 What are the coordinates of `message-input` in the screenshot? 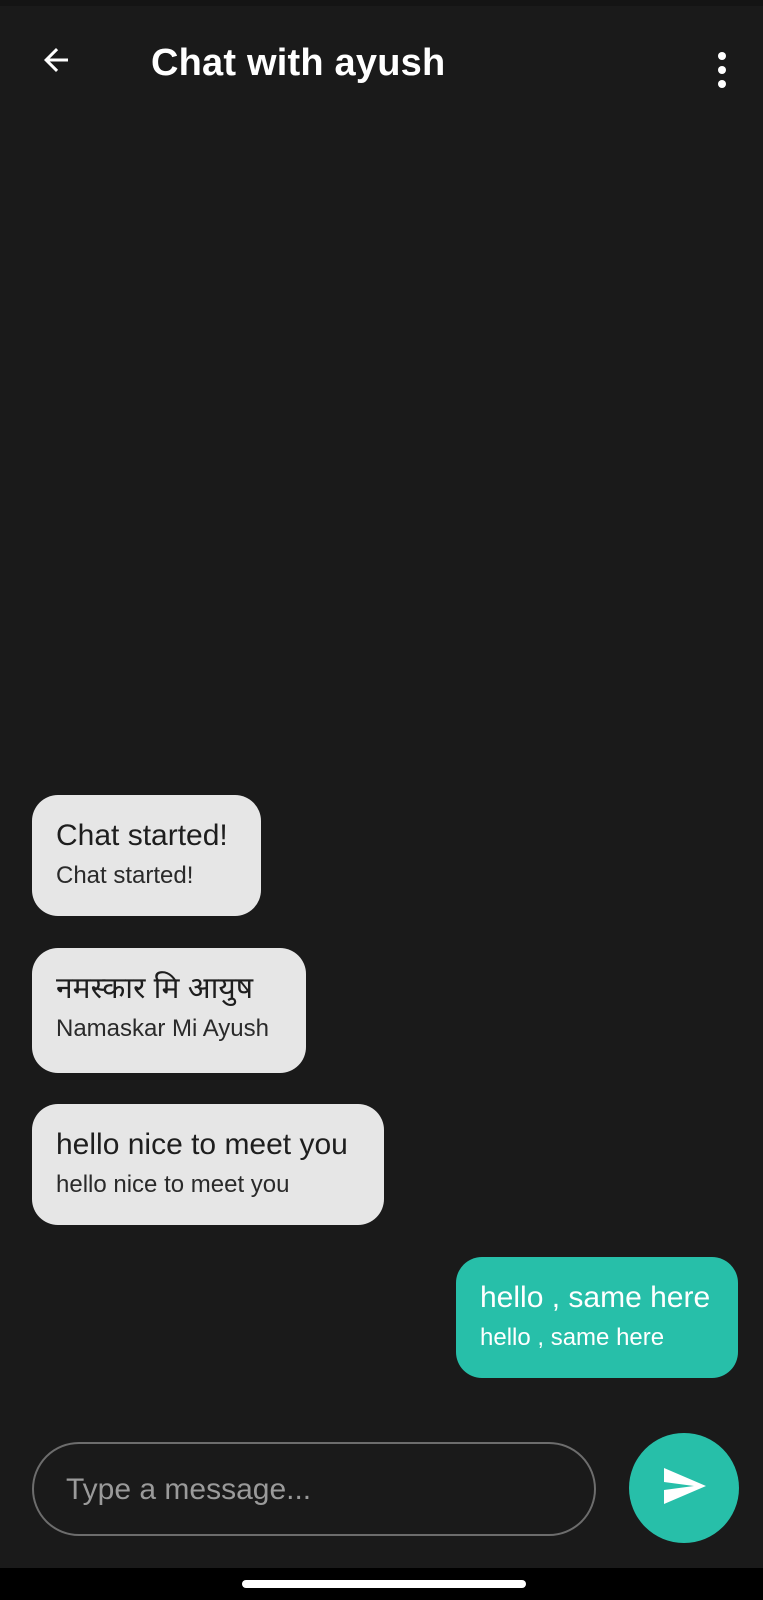 It's located at (316, 1490).